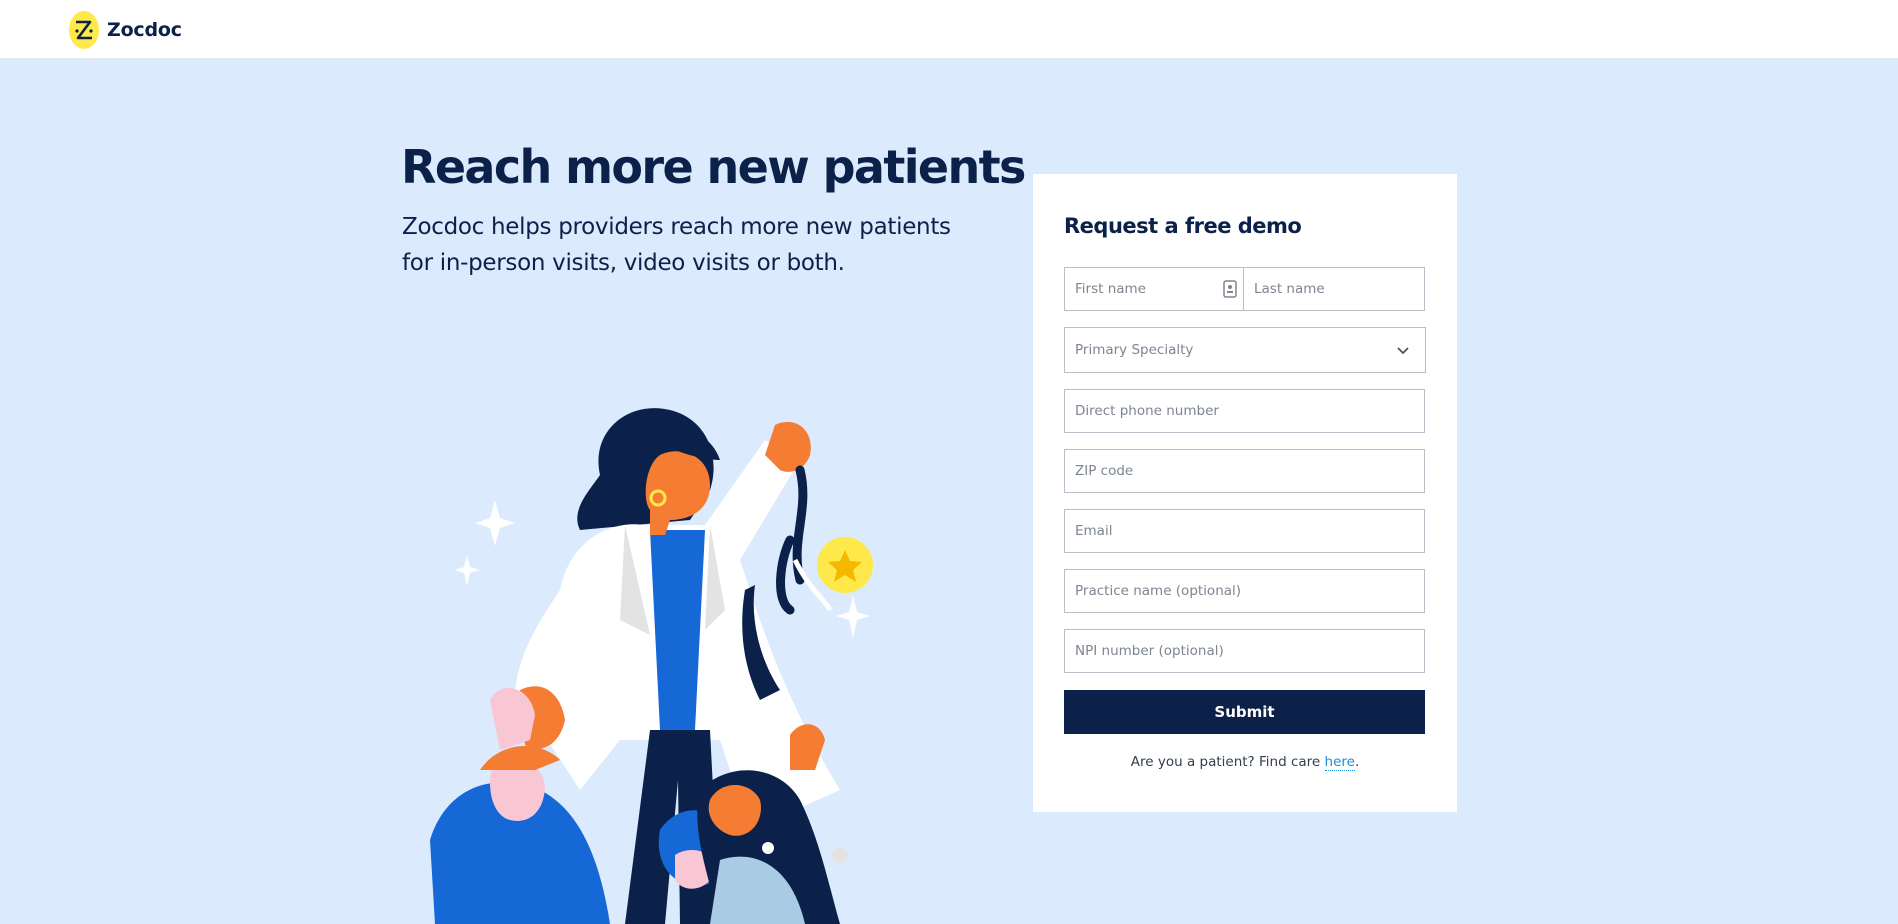 Image resolution: width=1898 pixels, height=924 pixels. I want to click on zocdoc-logo-icon, so click(84, 30).